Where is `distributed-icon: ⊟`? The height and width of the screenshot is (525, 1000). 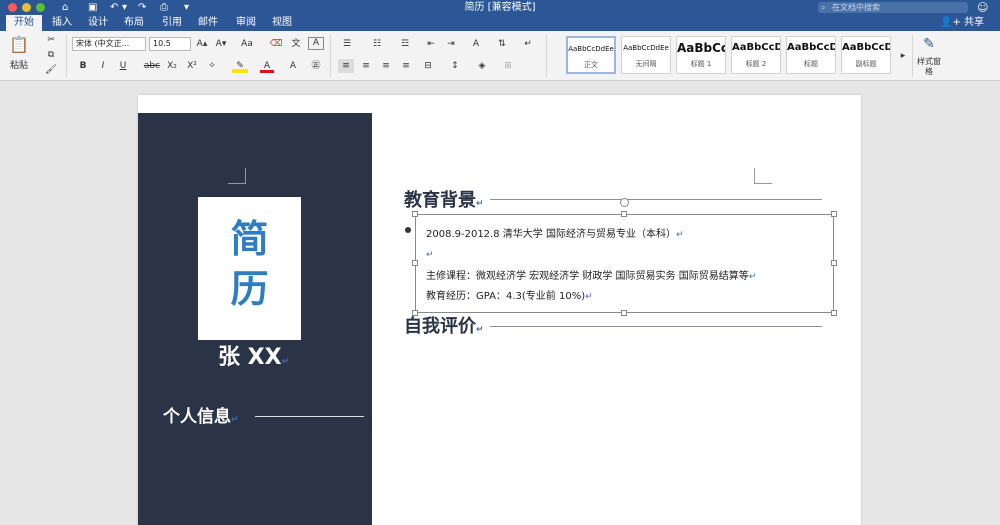
distributed-icon: ⊟ is located at coordinates (428, 66).